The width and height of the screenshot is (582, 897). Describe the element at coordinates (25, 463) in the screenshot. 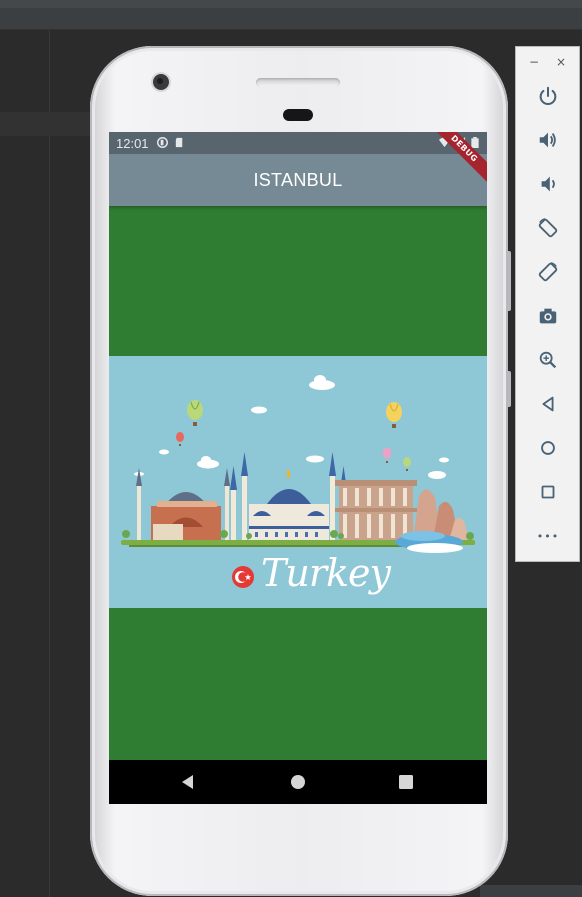

I see `ide-left-panel` at that location.